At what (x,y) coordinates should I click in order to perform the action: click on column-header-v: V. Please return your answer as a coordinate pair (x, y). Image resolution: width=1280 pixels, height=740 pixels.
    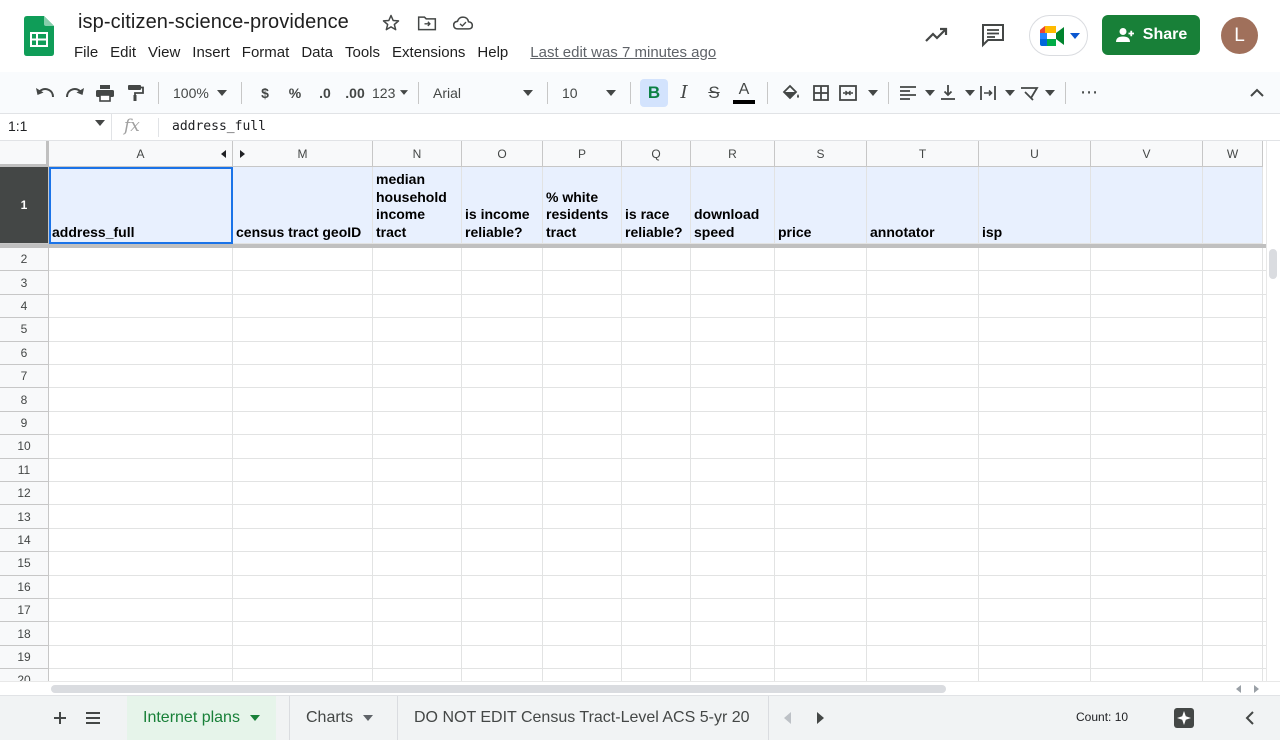
    Looking at the image, I should click on (1147, 154).